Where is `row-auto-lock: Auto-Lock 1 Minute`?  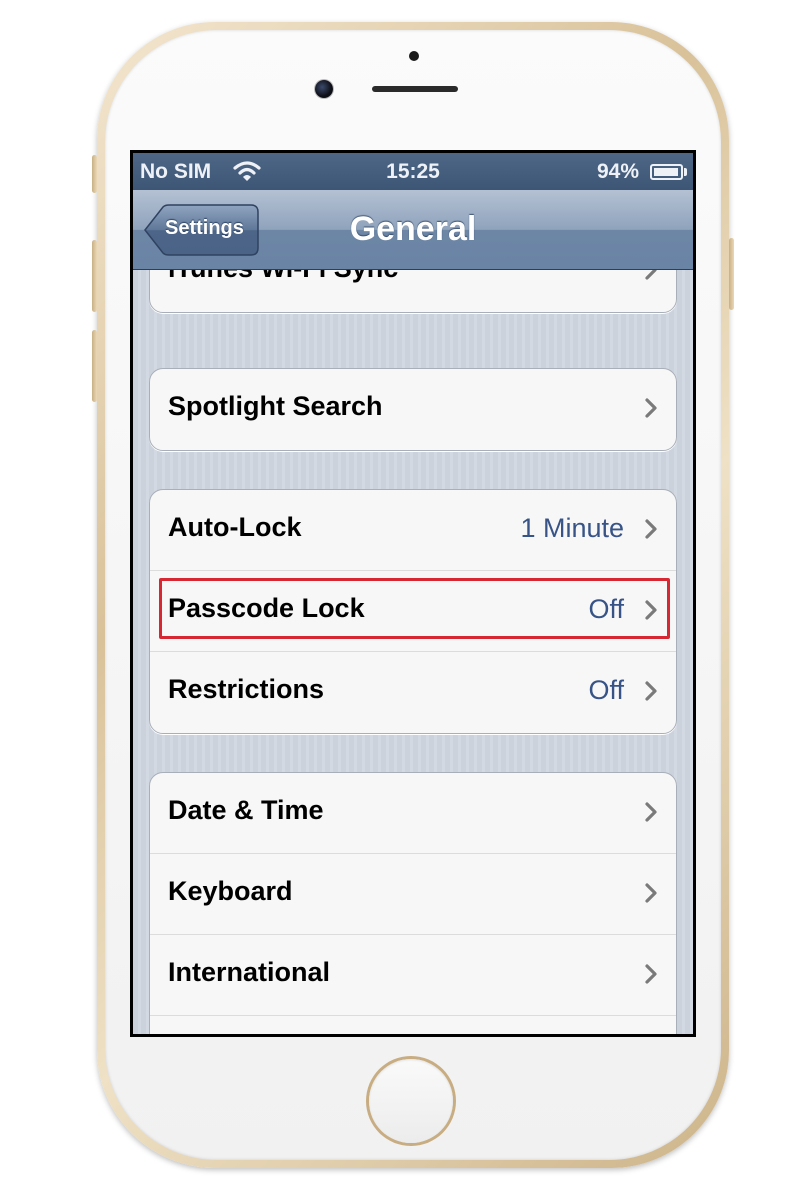
row-auto-lock: Auto-Lock 1 Minute is located at coordinates (413, 530).